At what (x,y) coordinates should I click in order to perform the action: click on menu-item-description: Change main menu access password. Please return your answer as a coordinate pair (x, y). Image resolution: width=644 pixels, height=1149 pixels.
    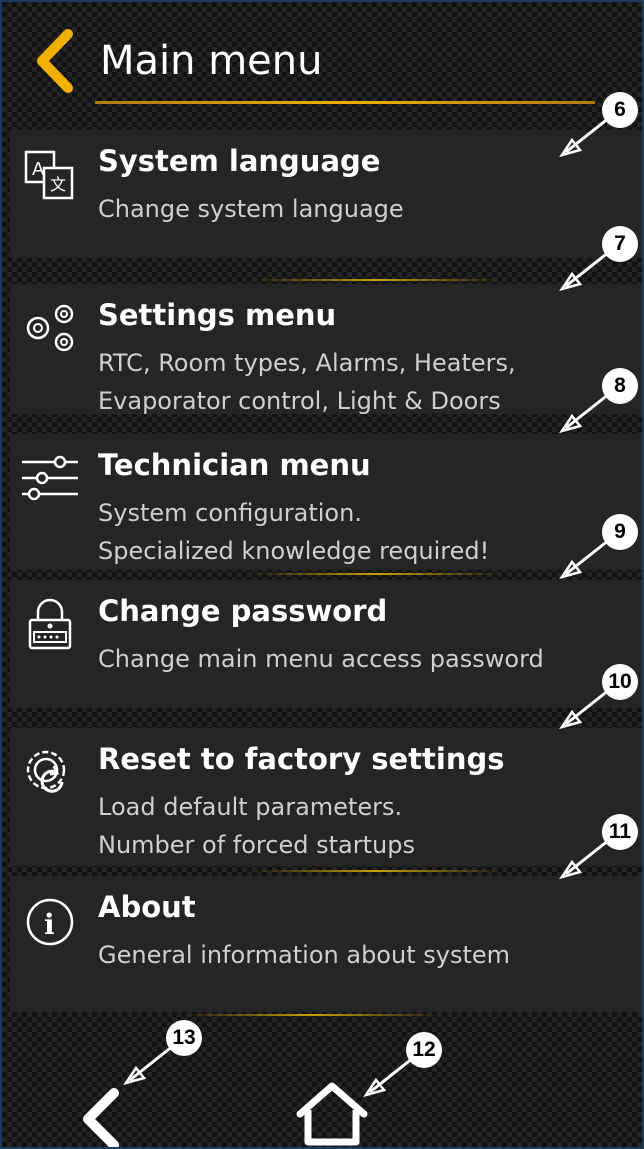
    Looking at the image, I should click on (321, 659).